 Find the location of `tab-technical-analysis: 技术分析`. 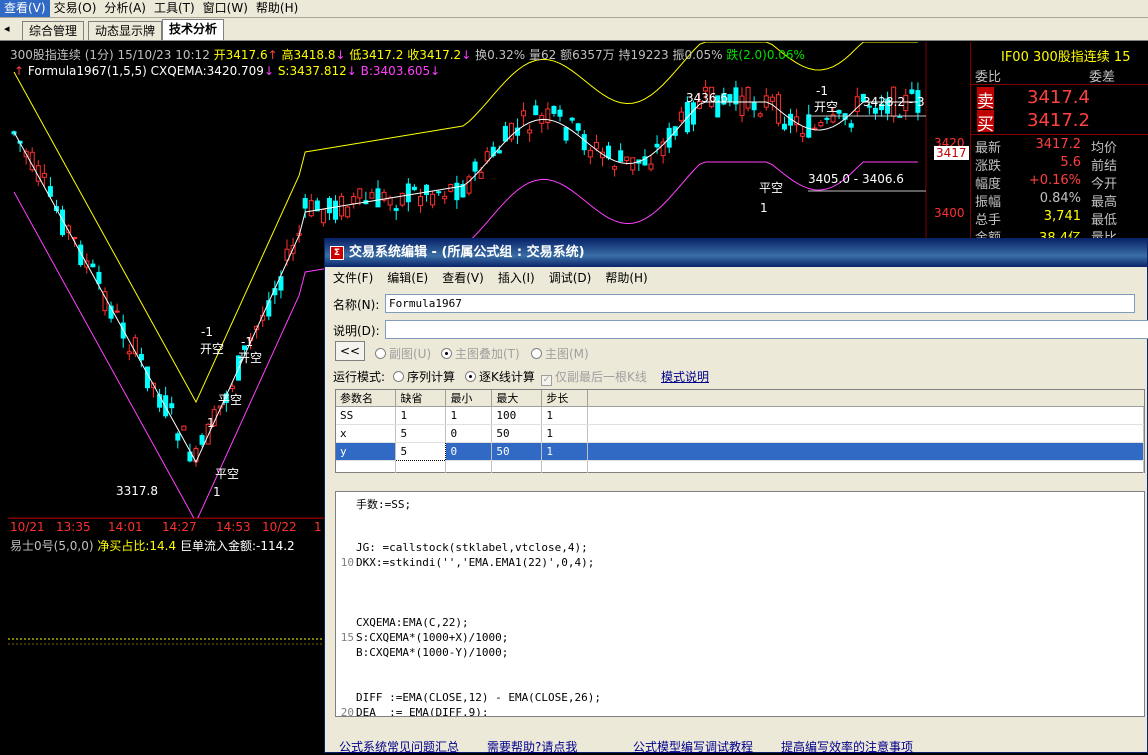

tab-technical-analysis: 技术分析 is located at coordinates (193, 29).